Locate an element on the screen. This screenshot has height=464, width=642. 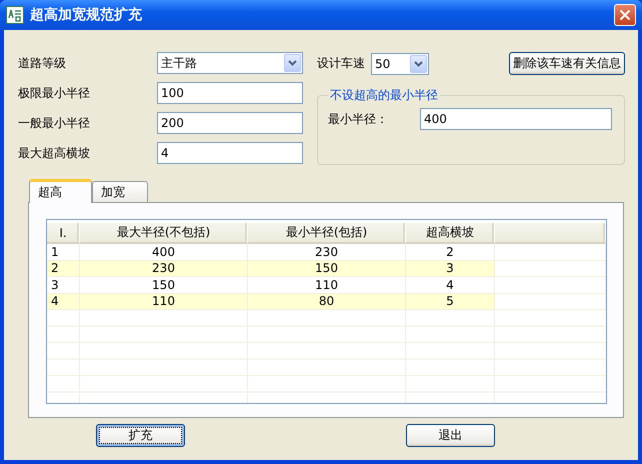
field-label: 最大超高横坡 is located at coordinates (54, 153).